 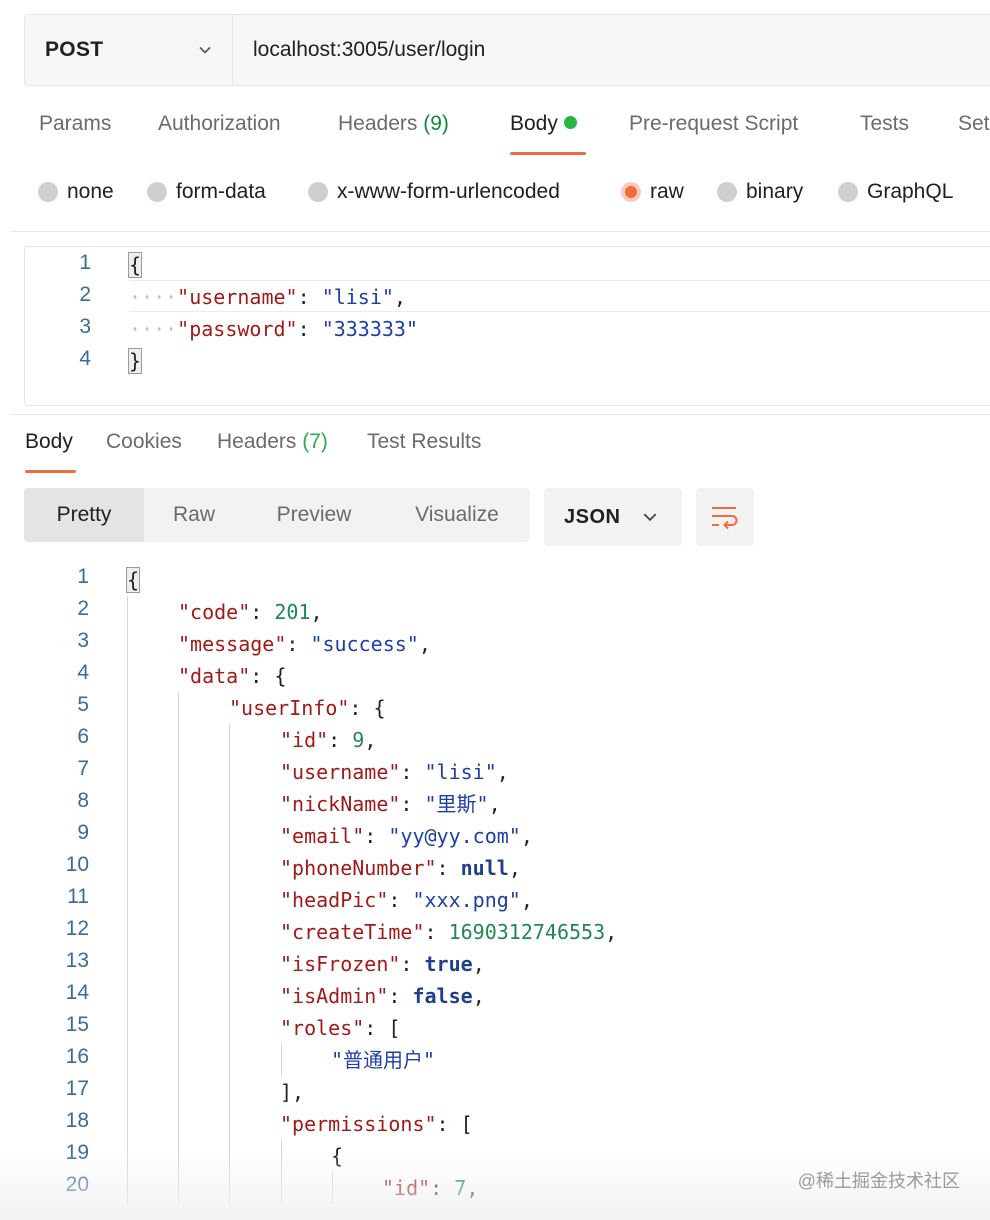 What do you see at coordinates (878, 1181) in the screenshot?
I see `watermark: @稀土掘金技术社区` at bounding box center [878, 1181].